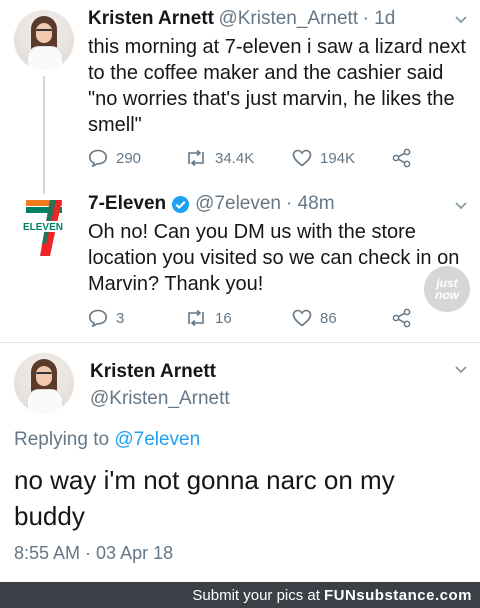 Image resolution: width=480 pixels, height=608 pixels. I want to click on tweet1-actions: 290 34.4K 194K, so click(250, 158).